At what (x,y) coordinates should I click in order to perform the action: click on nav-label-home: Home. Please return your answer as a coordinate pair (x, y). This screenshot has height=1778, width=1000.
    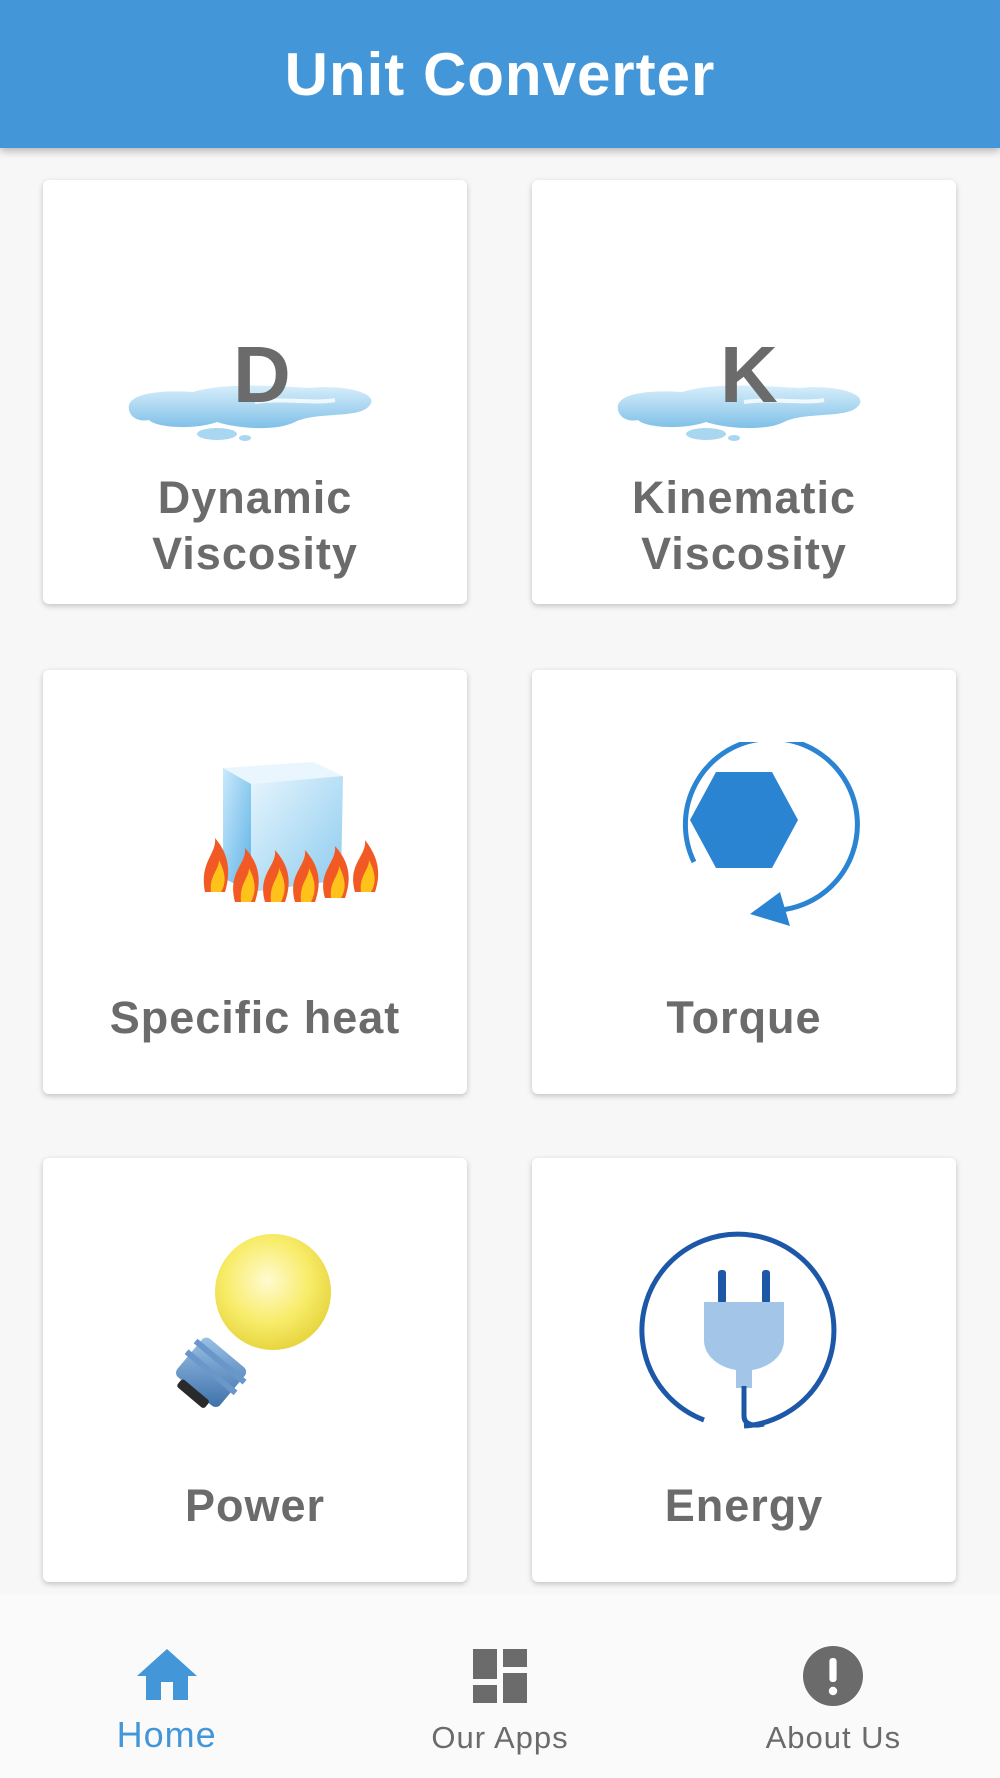
    Looking at the image, I should click on (166, 1734).